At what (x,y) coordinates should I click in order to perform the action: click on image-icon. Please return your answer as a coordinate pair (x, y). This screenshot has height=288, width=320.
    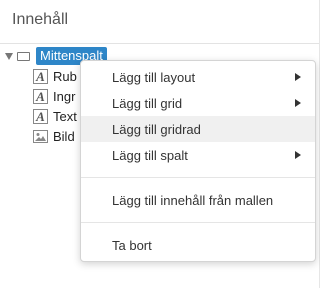
    Looking at the image, I should click on (40, 136).